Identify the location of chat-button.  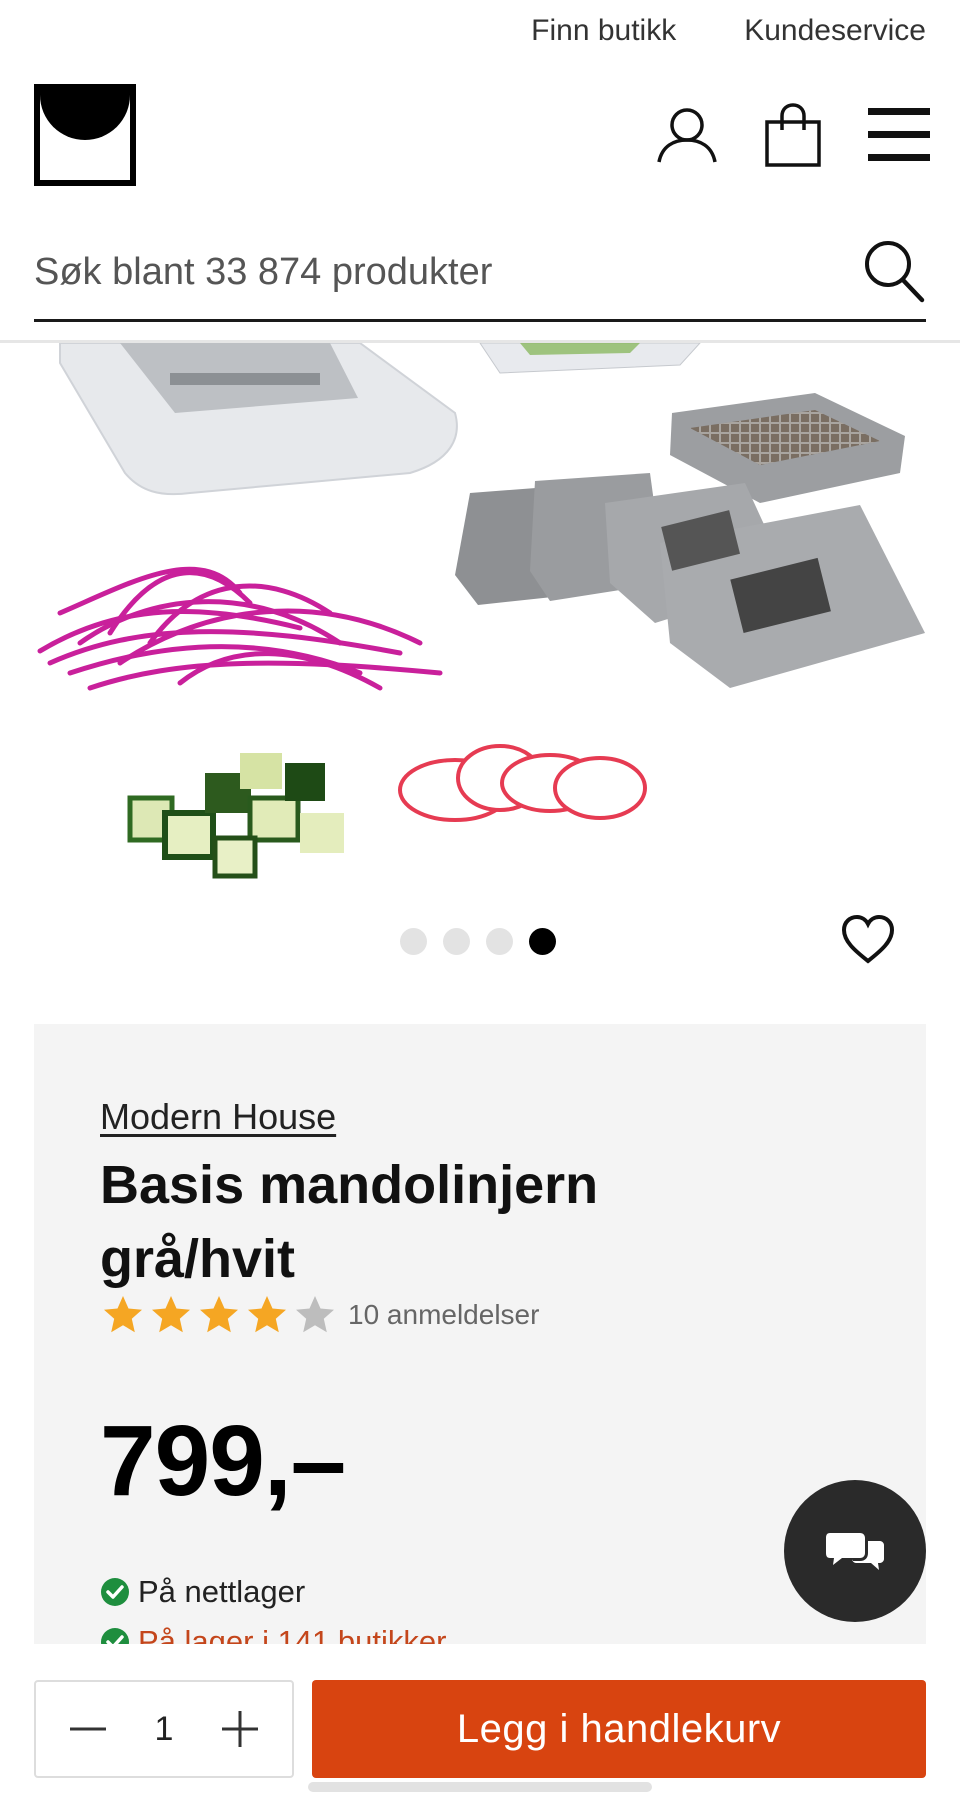
(855, 1551).